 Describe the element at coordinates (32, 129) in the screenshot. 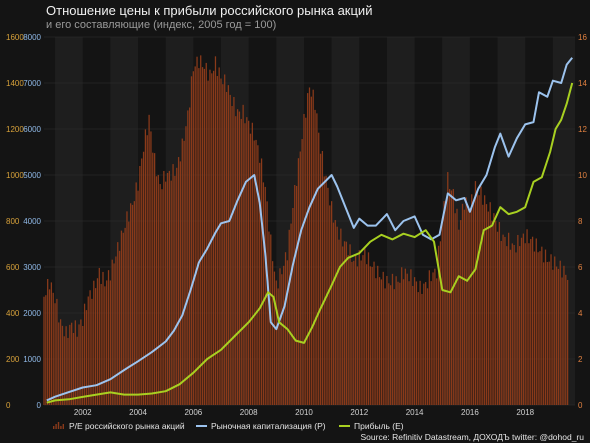

I see `left-inner-tick: 6000` at that location.